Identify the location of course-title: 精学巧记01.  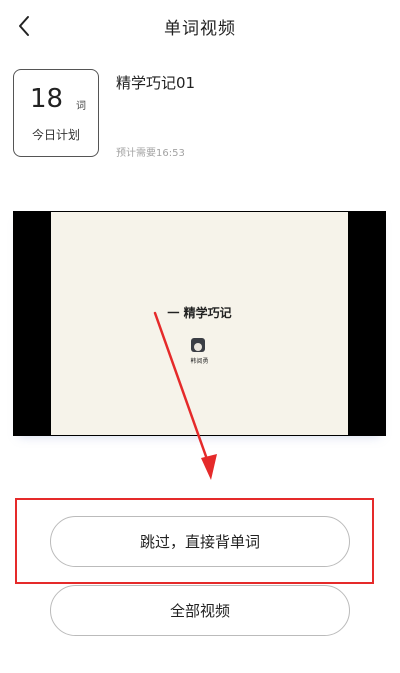
(156, 83).